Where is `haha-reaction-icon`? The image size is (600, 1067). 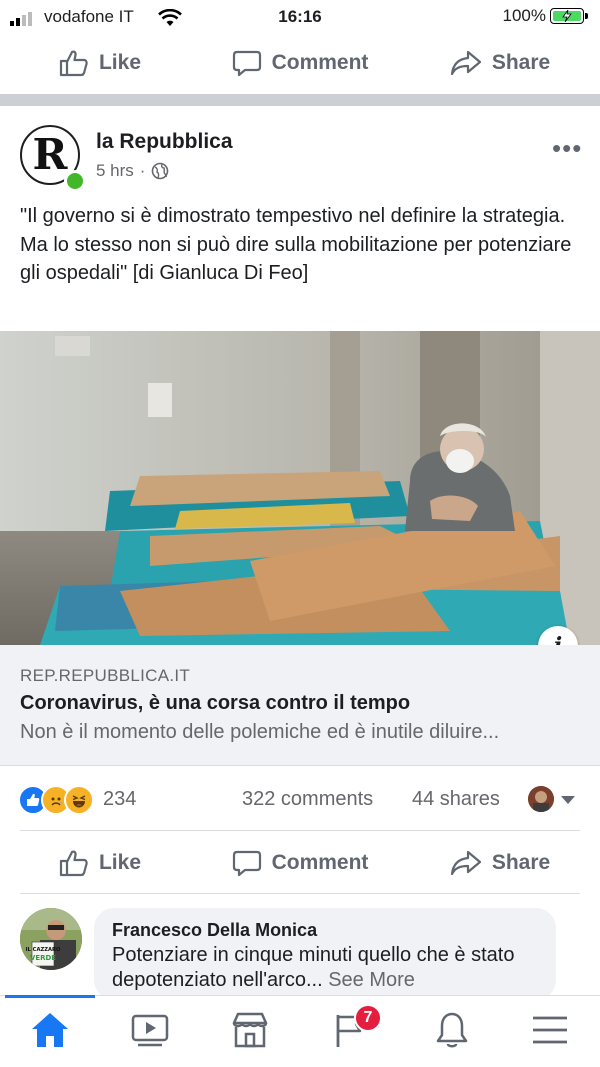
haha-reaction-icon is located at coordinates (79, 800).